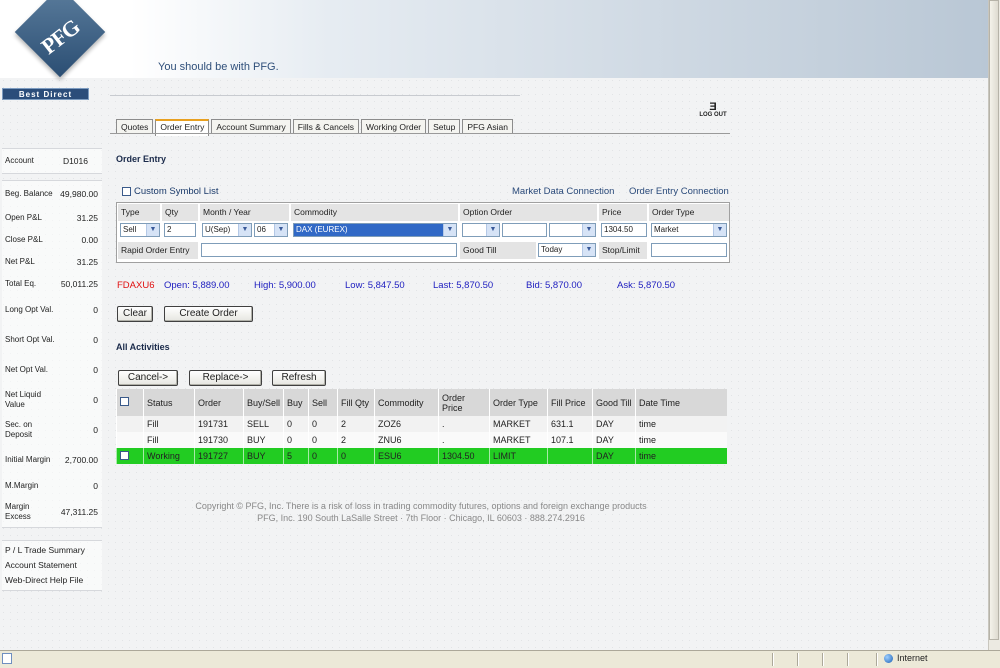 Image resolution: width=1000 pixels, height=668 pixels. What do you see at coordinates (29, 193) in the screenshot?
I see `sidebar-row-label: Beg. Balance` at bounding box center [29, 193].